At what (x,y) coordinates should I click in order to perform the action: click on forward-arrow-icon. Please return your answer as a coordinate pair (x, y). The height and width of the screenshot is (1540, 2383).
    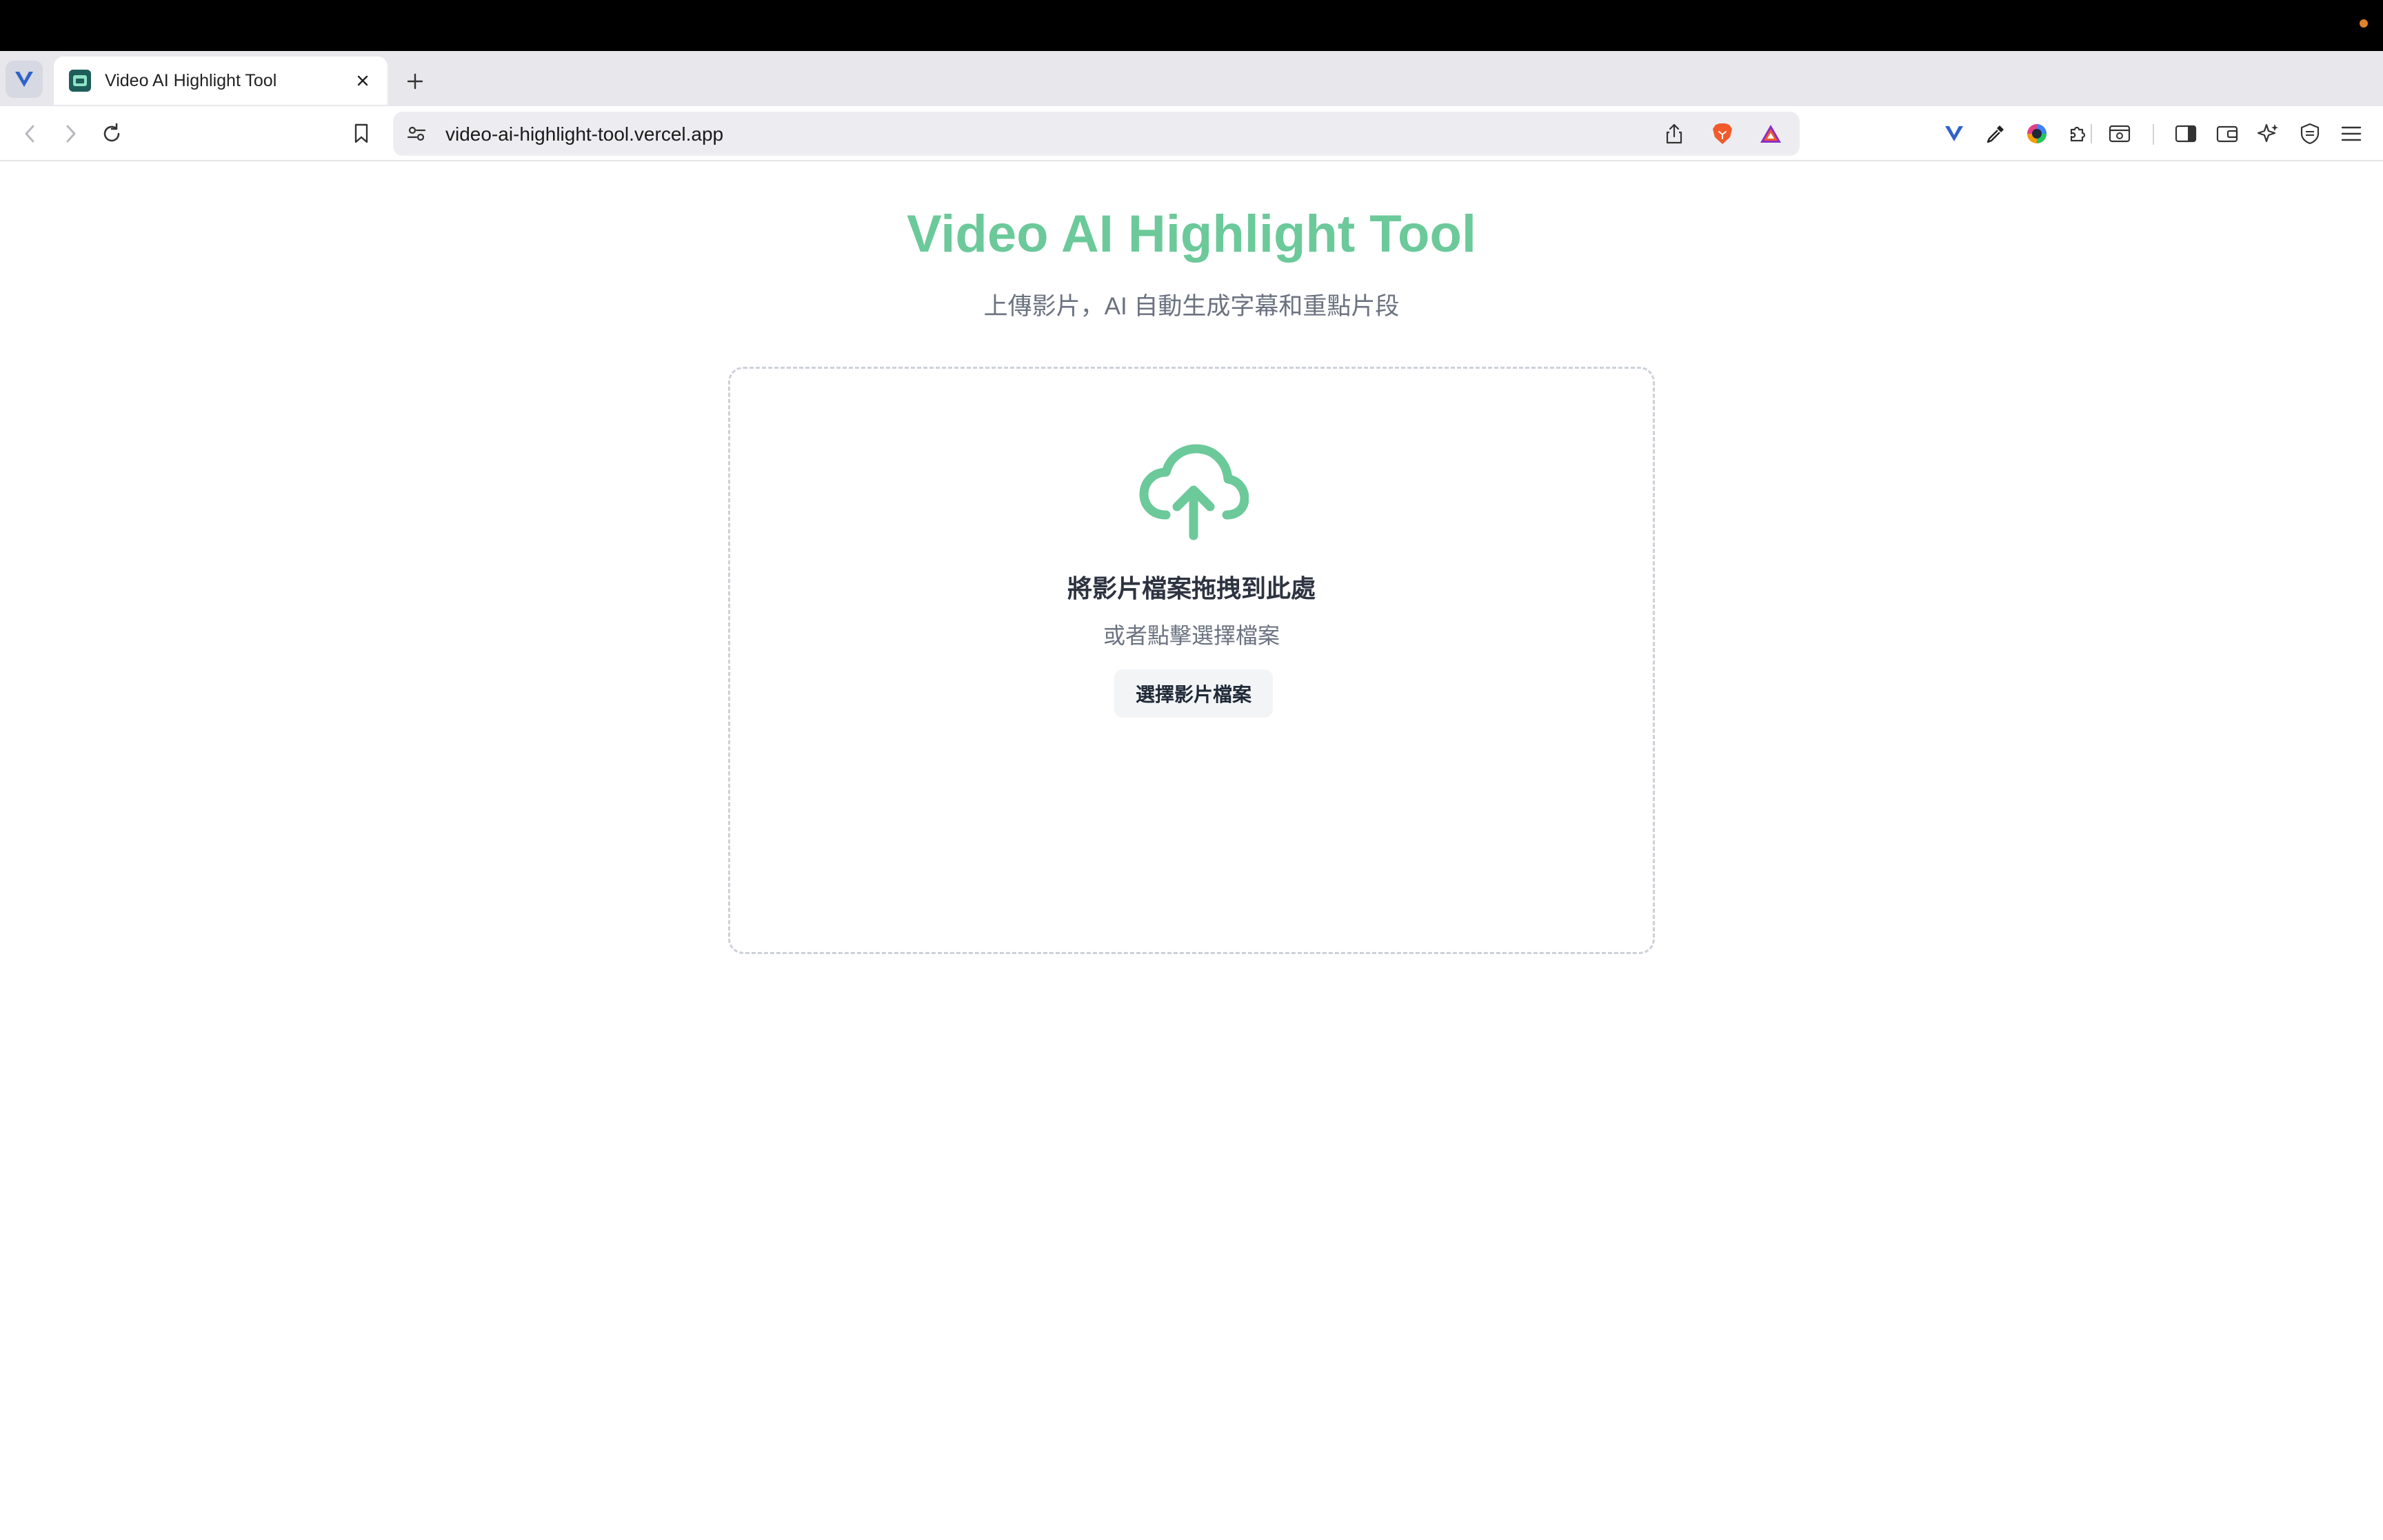
    Looking at the image, I should click on (70, 134).